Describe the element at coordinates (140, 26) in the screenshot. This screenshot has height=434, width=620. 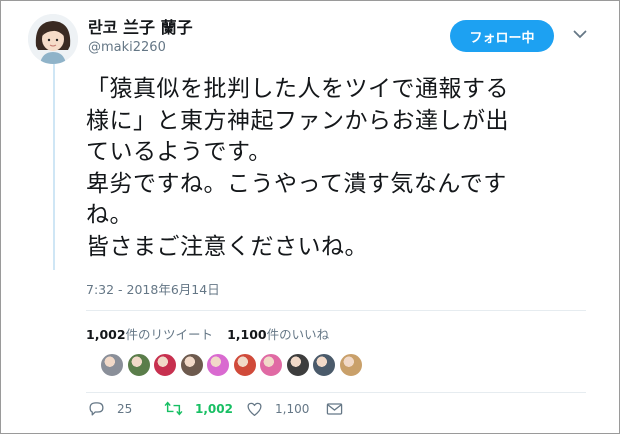
I see `display-name: 란코 兰子 蘭子` at that location.